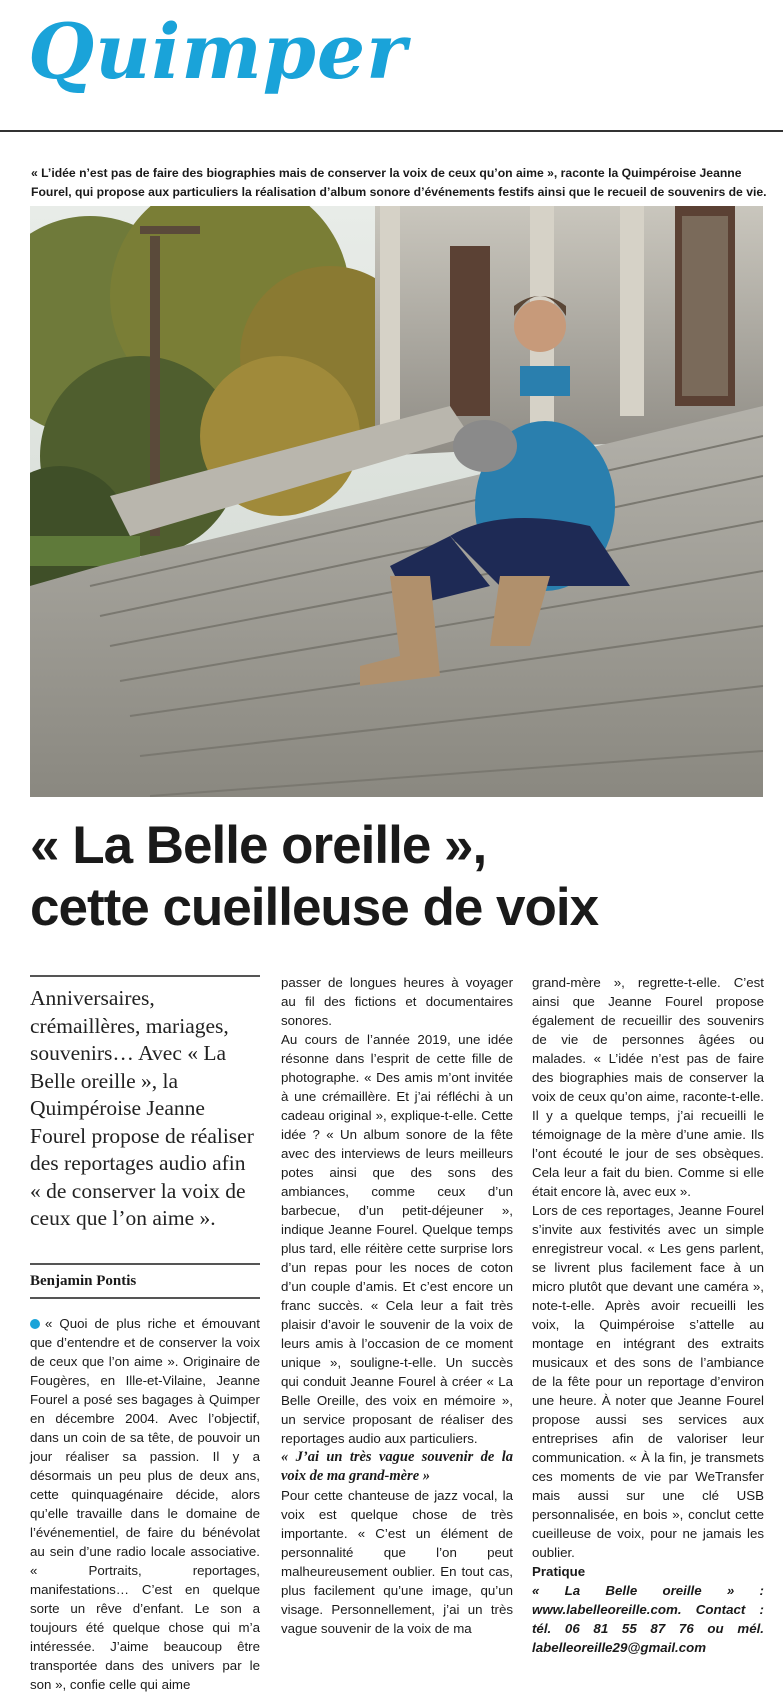 This screenshot has width=783, height=1695. I want to click on headline-line-2: cette cueilleuse de voix, so click(314, 907).